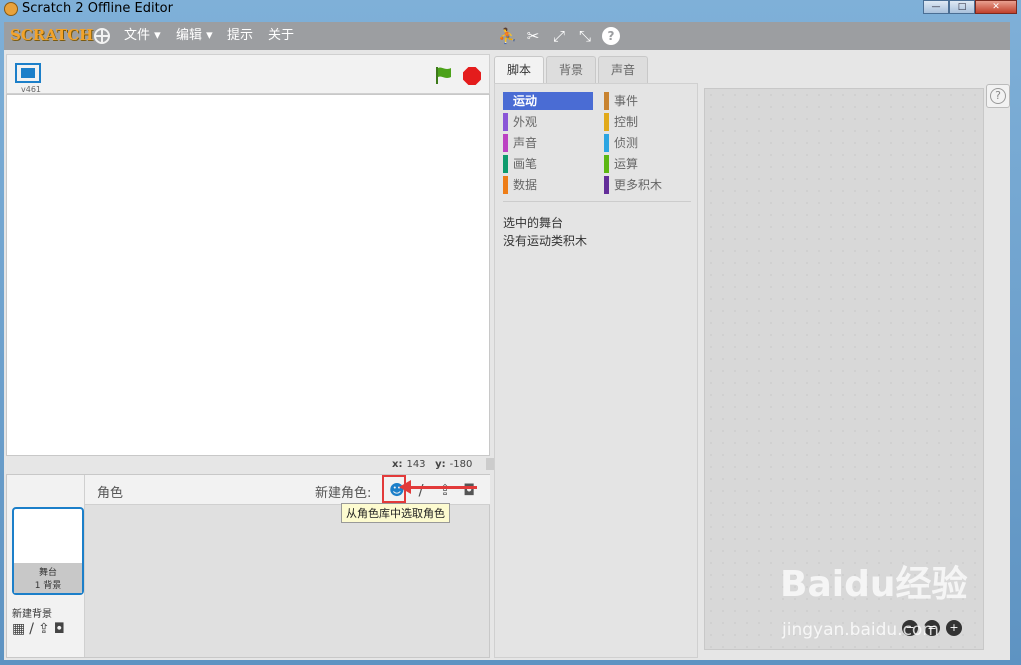 The height and width of the screenshot is (665, 1021). I want to click on category-pen: 画笔, so click(548, 164).